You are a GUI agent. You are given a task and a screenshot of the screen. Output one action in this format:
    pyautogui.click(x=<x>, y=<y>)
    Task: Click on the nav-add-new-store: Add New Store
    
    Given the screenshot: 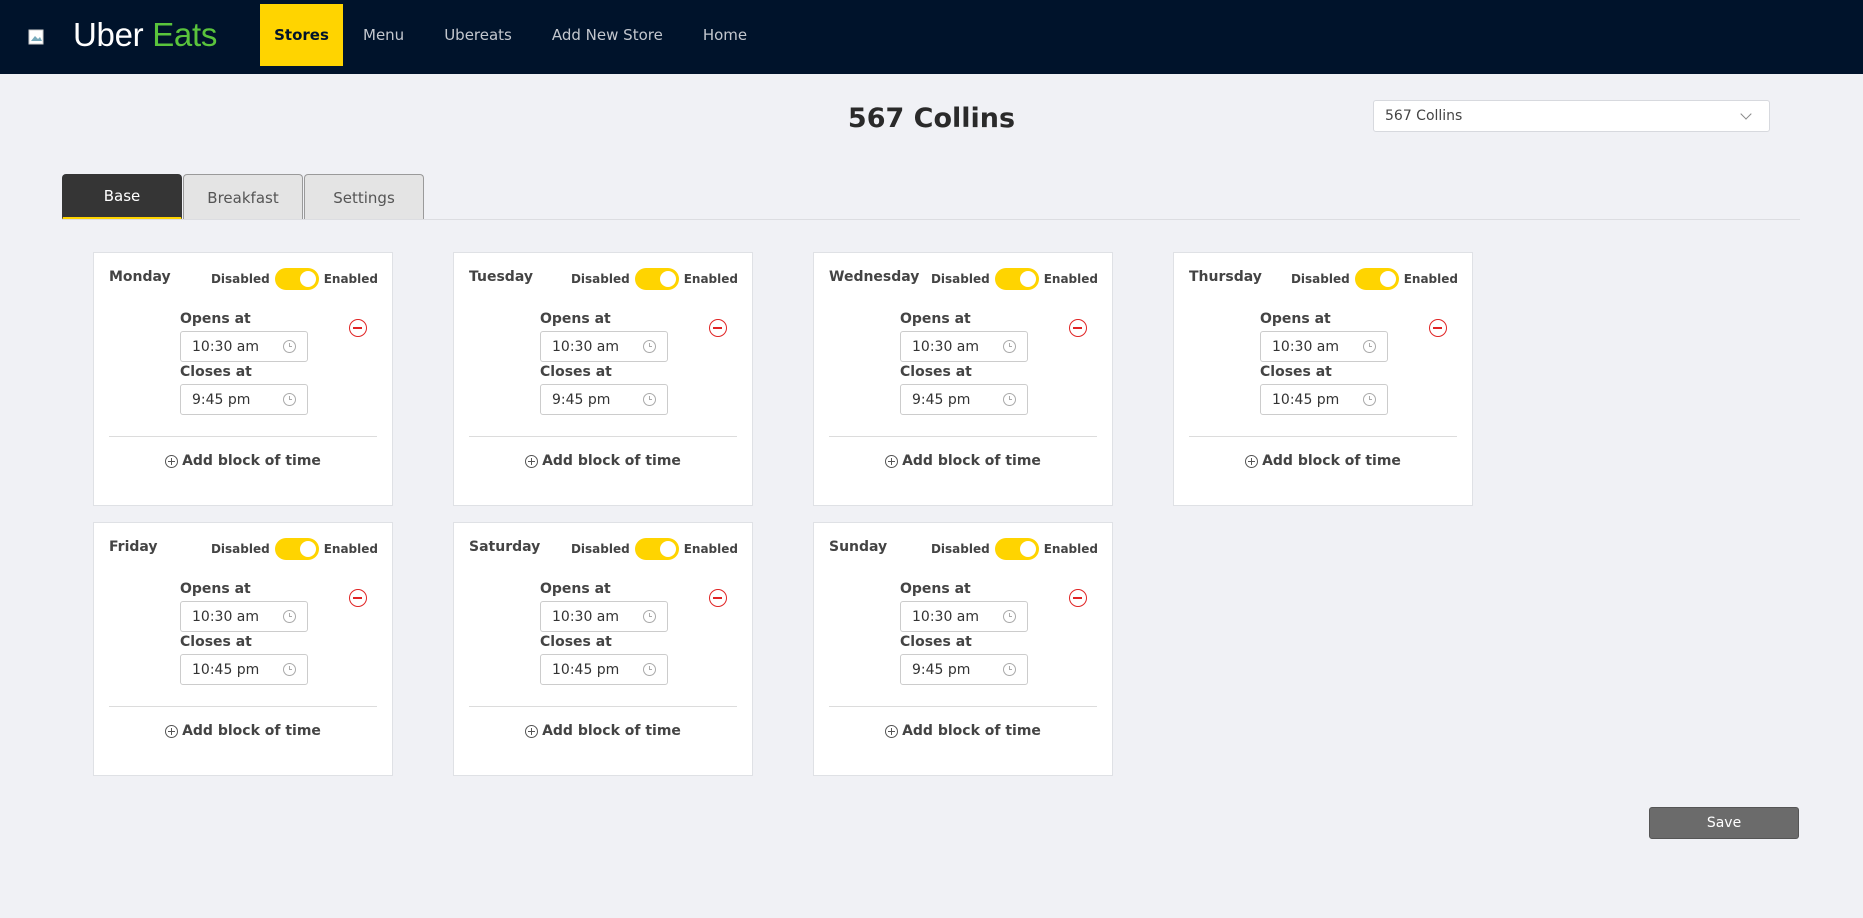 What is the action you would take?
    pyautogui.click(x=607, y=35)
    